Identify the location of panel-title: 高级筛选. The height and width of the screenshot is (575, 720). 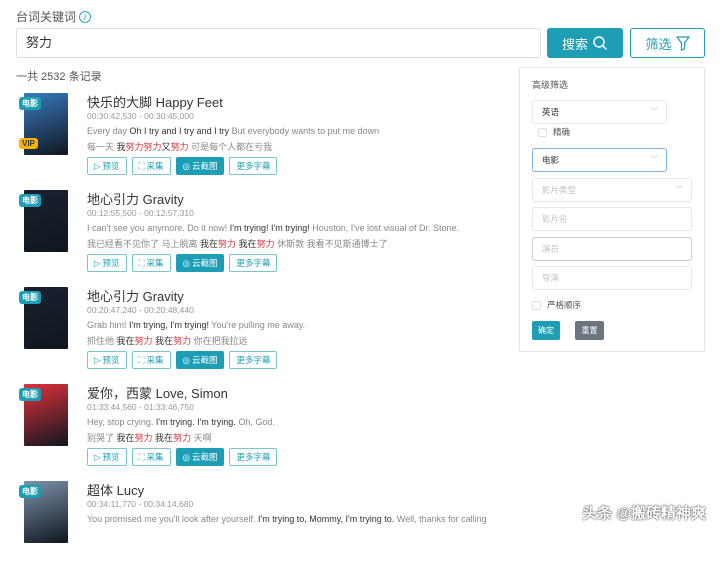
(550, 85).